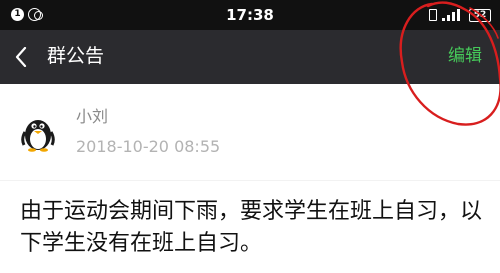 This screenshot has height=273, width=500. Describe the element at coordinates (38, 132) in the screenshot. I see `avatar` at that location.